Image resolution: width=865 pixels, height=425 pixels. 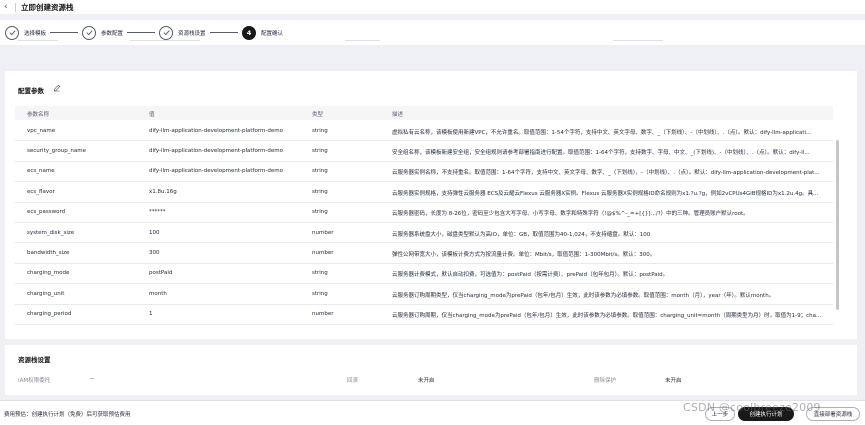 I want to click on step-select-template: 选择模板, so click(x=25, y=32).